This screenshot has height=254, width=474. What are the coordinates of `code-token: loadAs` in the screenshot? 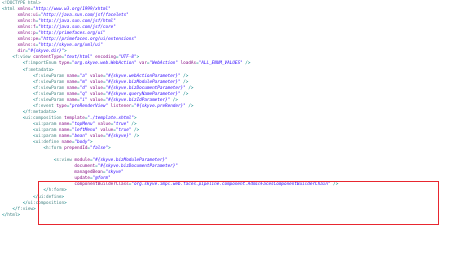 It's located at (187, 64).